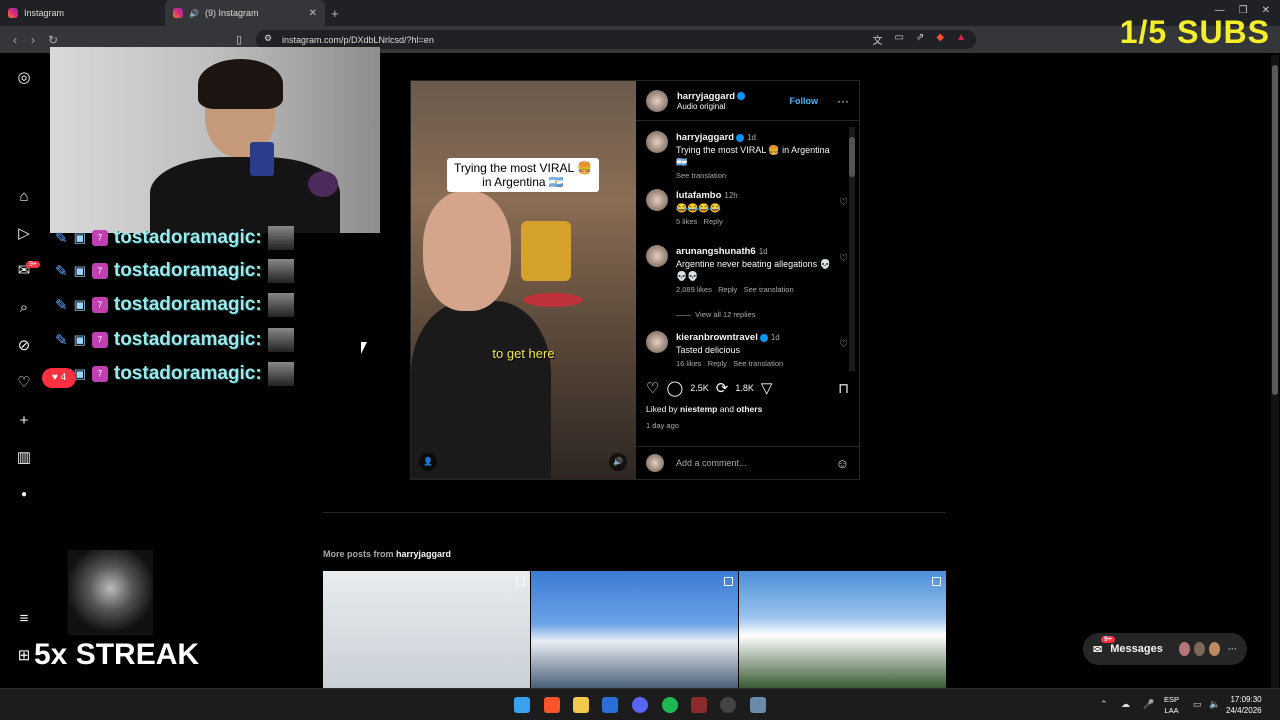 The width and height of the screenshot is (1280, 720). Describe the element at coordinates (428, 462) in the screenshot. I see `user-tag-icon: 👤` at that location.